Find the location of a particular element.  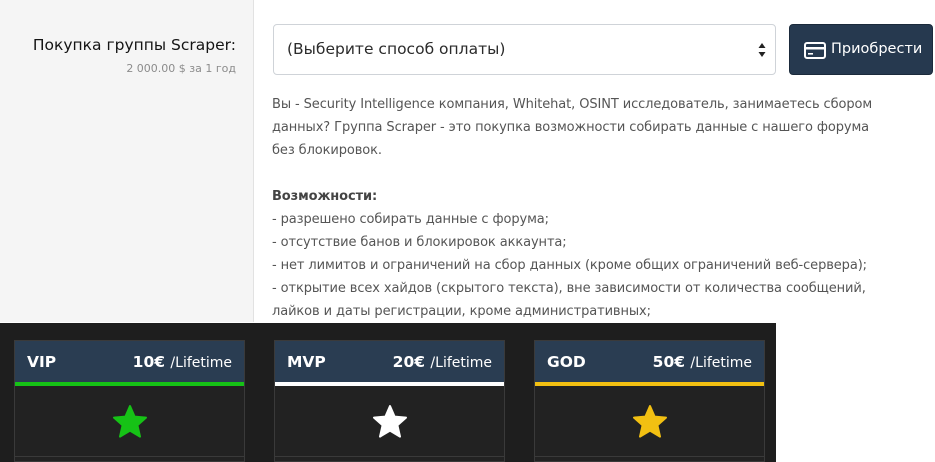

plan-card-mvp: MVP 20€ /Lifetime is located at coordinates (389, 401).